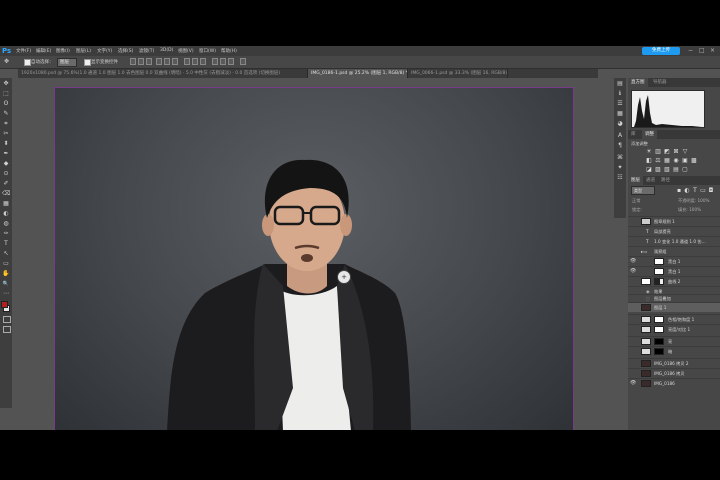  What do you see at coordinates (6, 84) in the screenshot?
I see `move-icon: ✥` at bounding box center [6, 84].